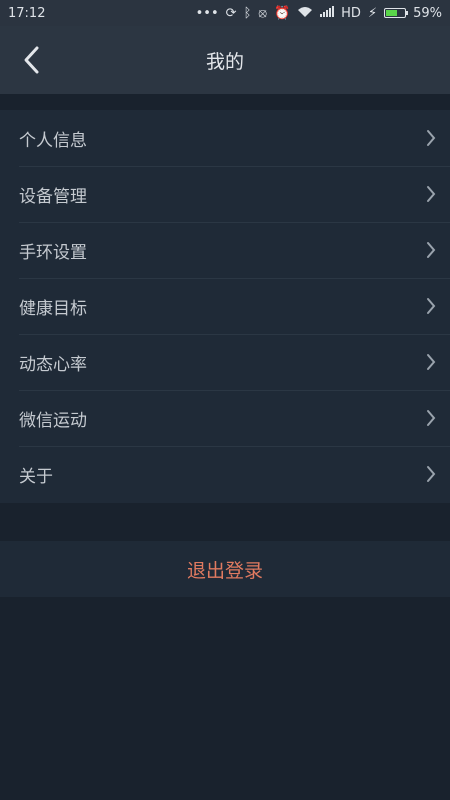 This screenshot has width=450, height=800. I want to click on menu-item-label: 关于, so click(36, 476).